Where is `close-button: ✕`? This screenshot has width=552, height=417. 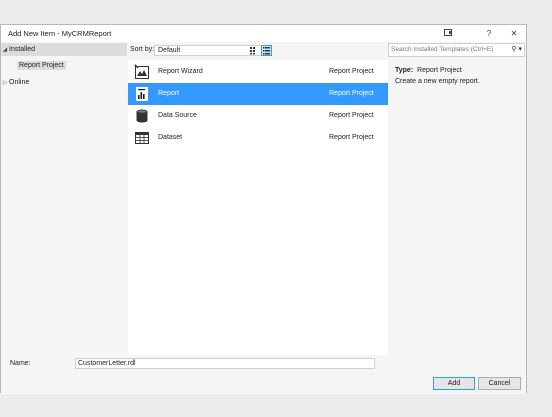
close-button: ✕ is located at coordinates (514, 33).